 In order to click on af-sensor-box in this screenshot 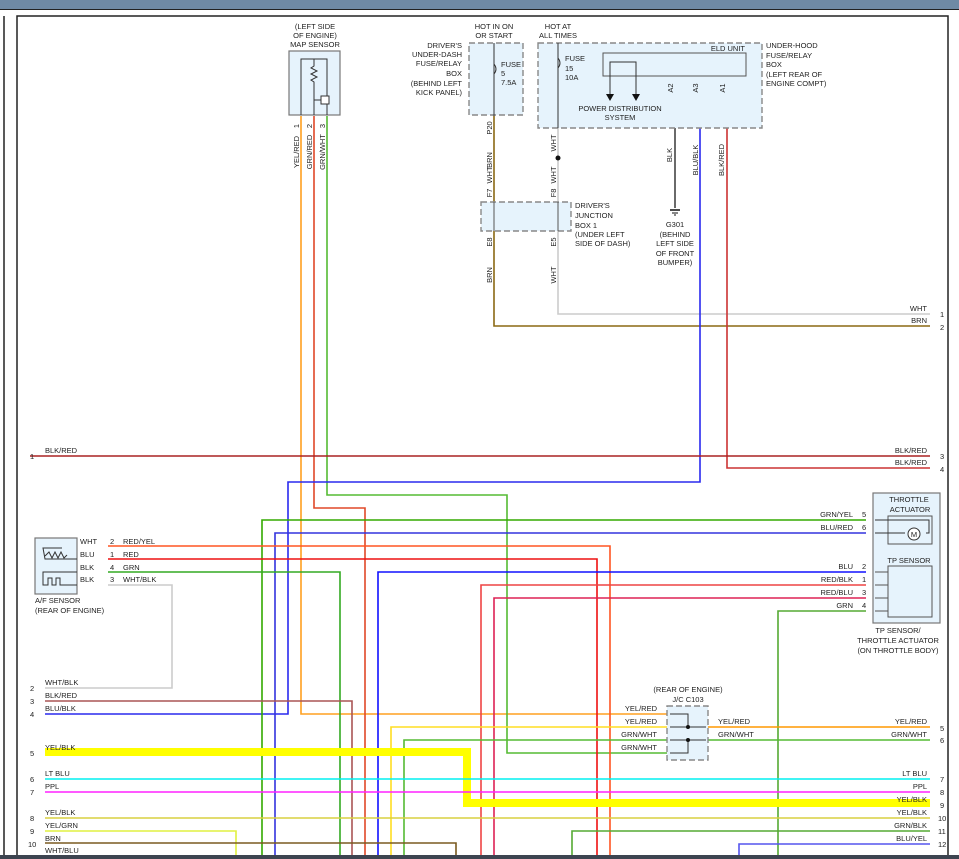, I will do `click(56, 566)`.